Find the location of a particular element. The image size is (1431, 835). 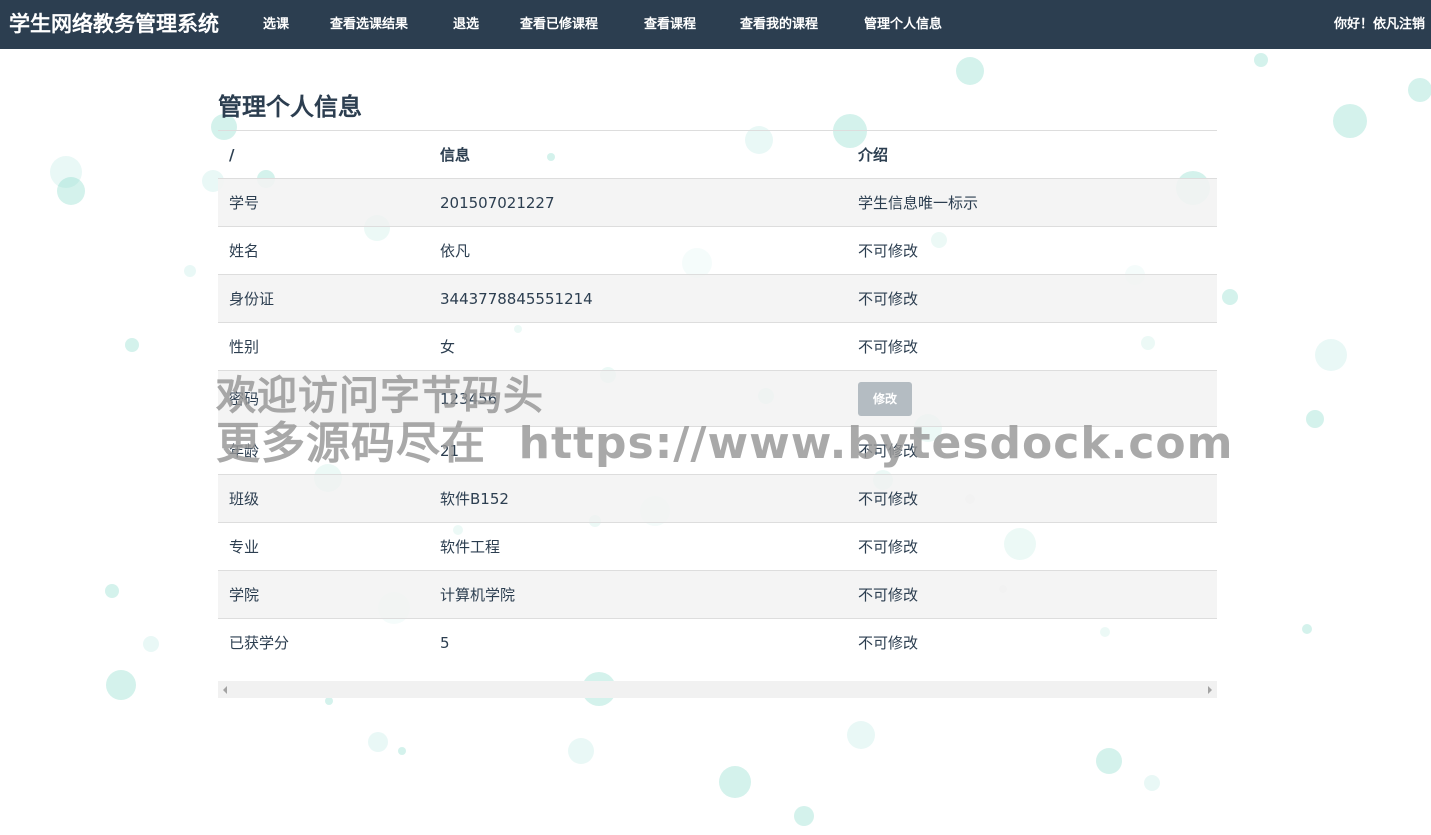

row-value: 软件工程 is located at coordinates (638, 546).